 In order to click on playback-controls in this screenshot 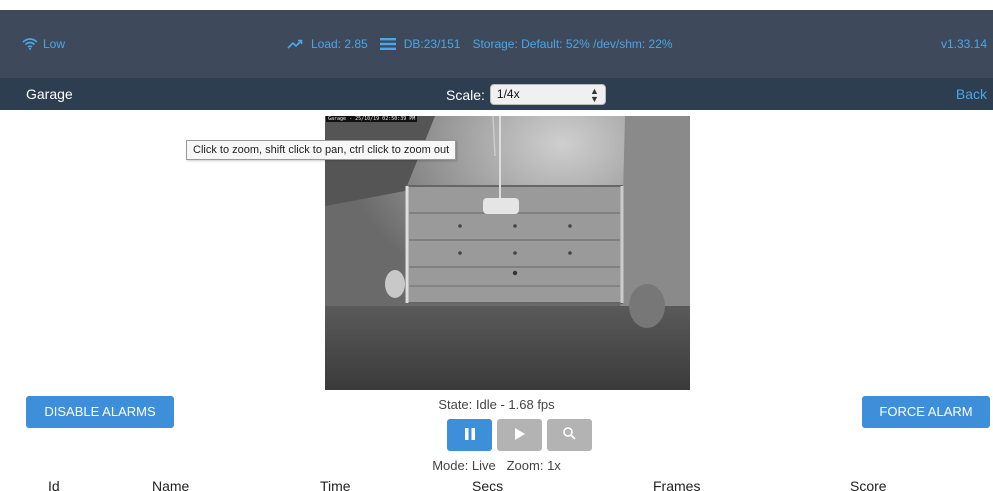, I will do `click(519, 435)`.